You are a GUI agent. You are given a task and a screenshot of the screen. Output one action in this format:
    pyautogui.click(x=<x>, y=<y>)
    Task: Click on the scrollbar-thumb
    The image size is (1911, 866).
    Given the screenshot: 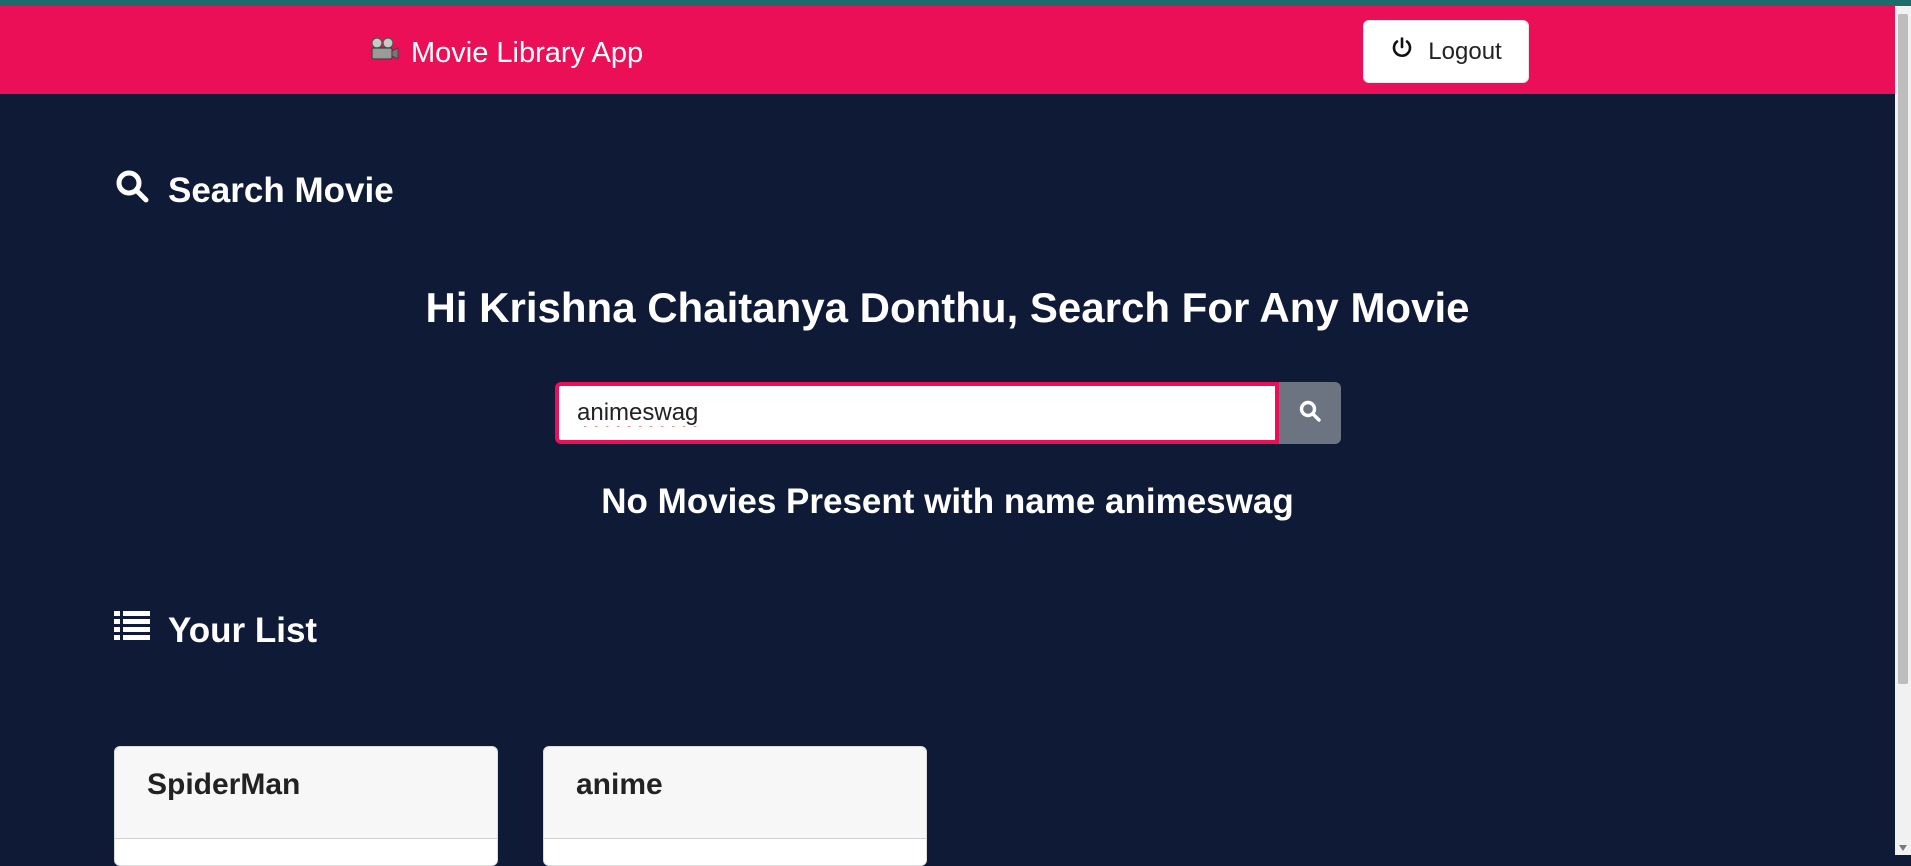 What is the action you would take?
    pyautogui.click(x=1903, y=349)
    